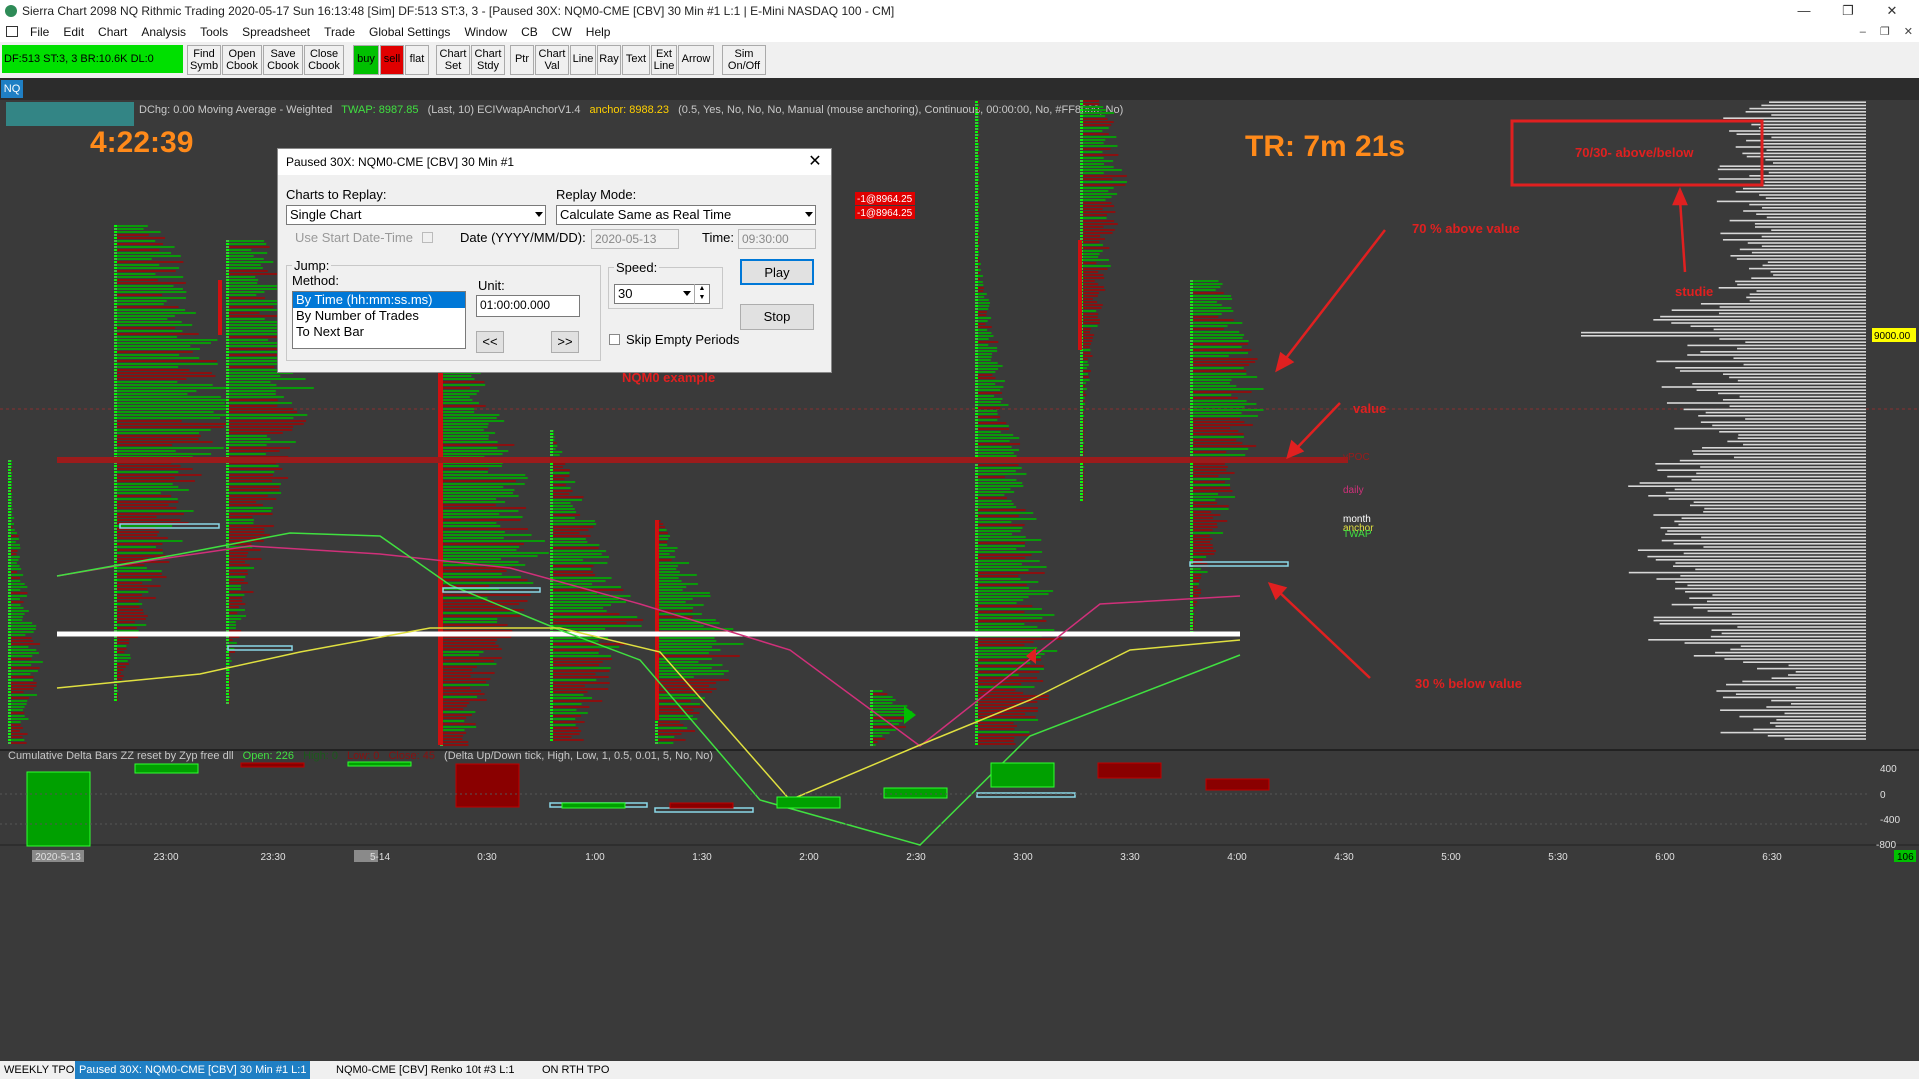 The height and width of the screenshot is (1079, 1919). Describe the element at coordinates (366, 60) in the screenshot. I see `buy-button: buy` at that location.